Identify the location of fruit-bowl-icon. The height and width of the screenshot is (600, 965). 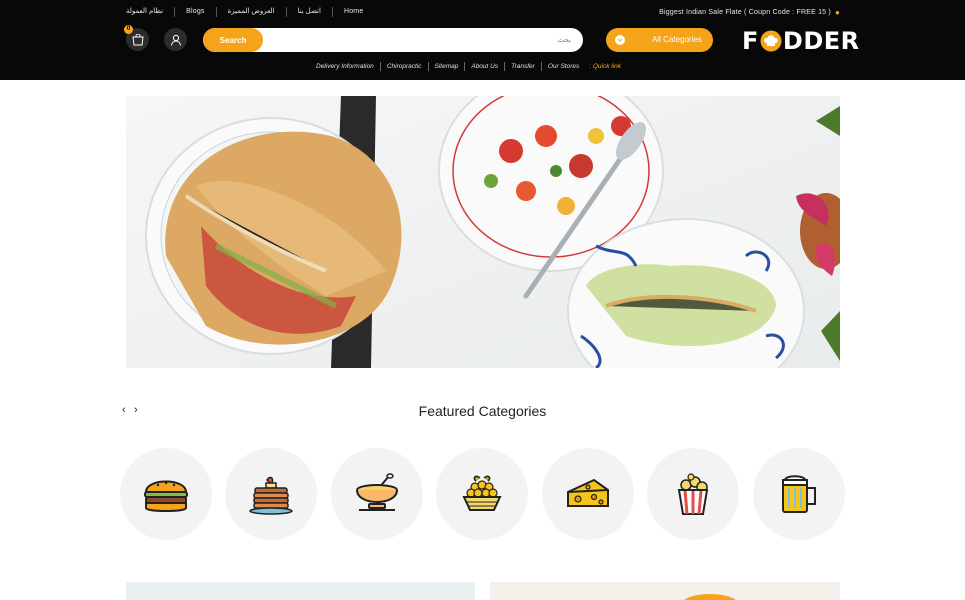
(482, 493).